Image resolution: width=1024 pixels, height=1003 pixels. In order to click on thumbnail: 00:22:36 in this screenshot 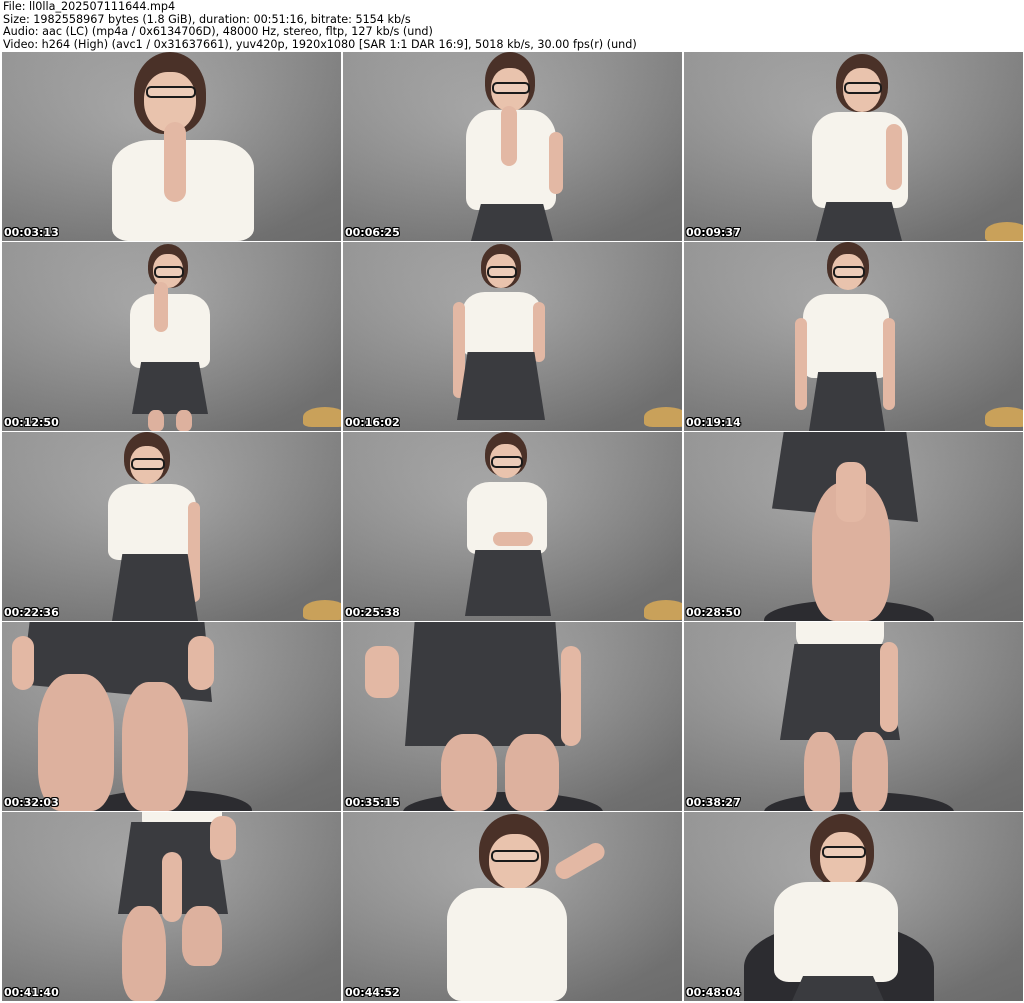, I will do `click(171, 526)`.